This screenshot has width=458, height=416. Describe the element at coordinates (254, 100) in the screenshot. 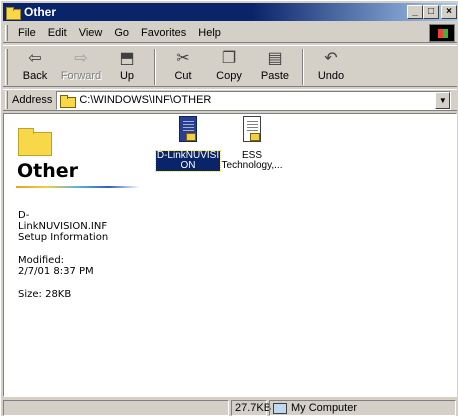

I see `address-input: C:\WINDOWS\INF\OTHER ▼` at that location.